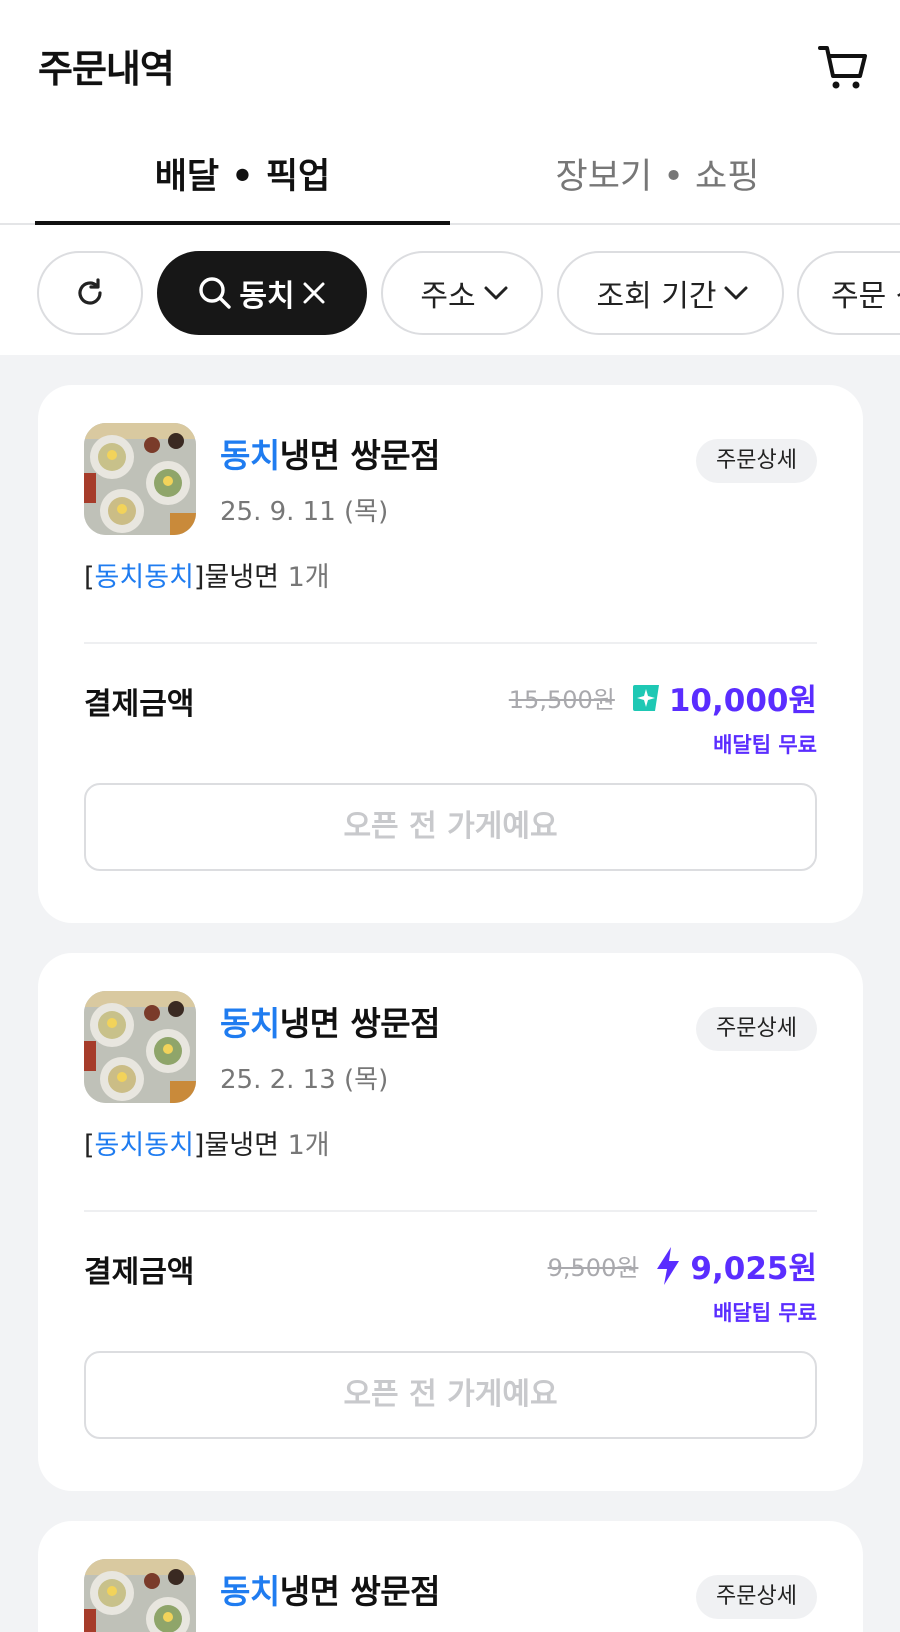  I want to click on tab-bar: 배달 • 픽업 장보기 • 쇼핑, so click(450, 177).